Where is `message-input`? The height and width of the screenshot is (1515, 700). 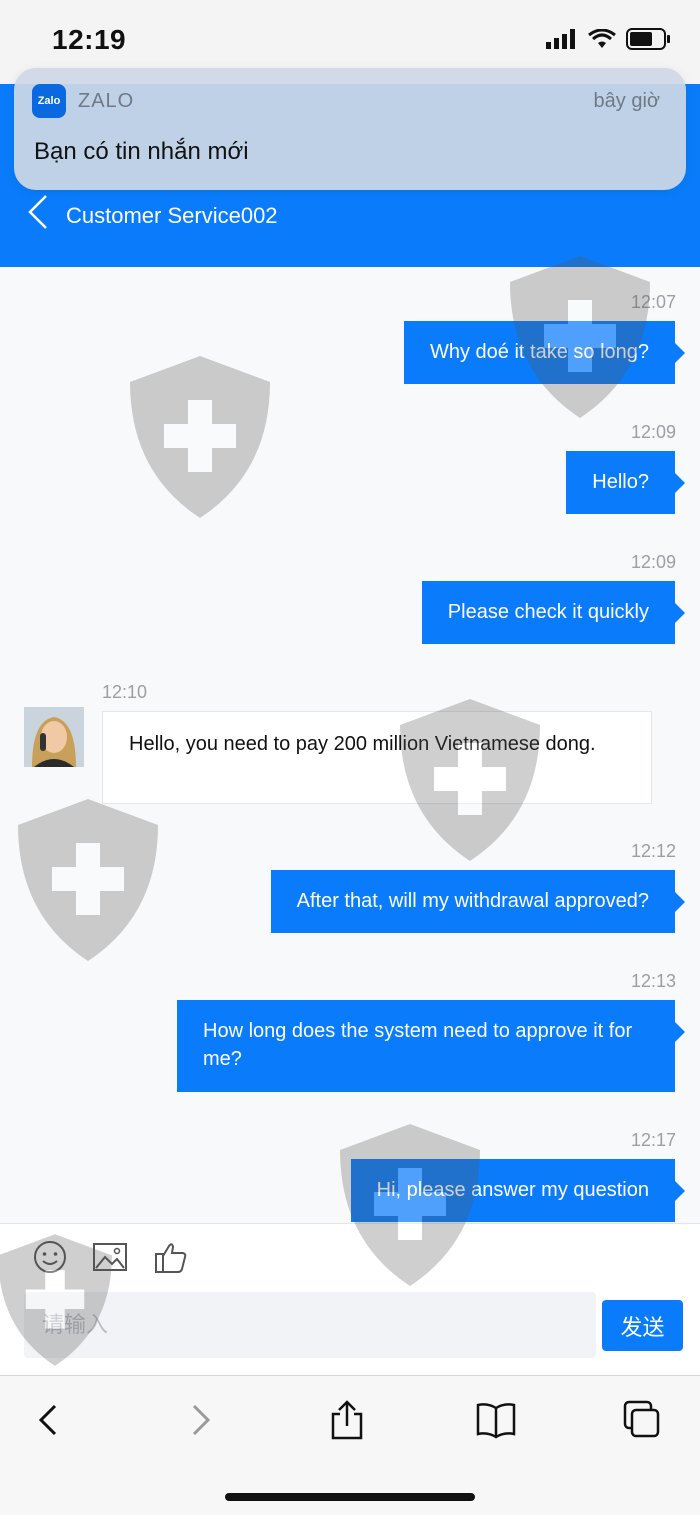 message-input is located at coordinates (310, 1325).